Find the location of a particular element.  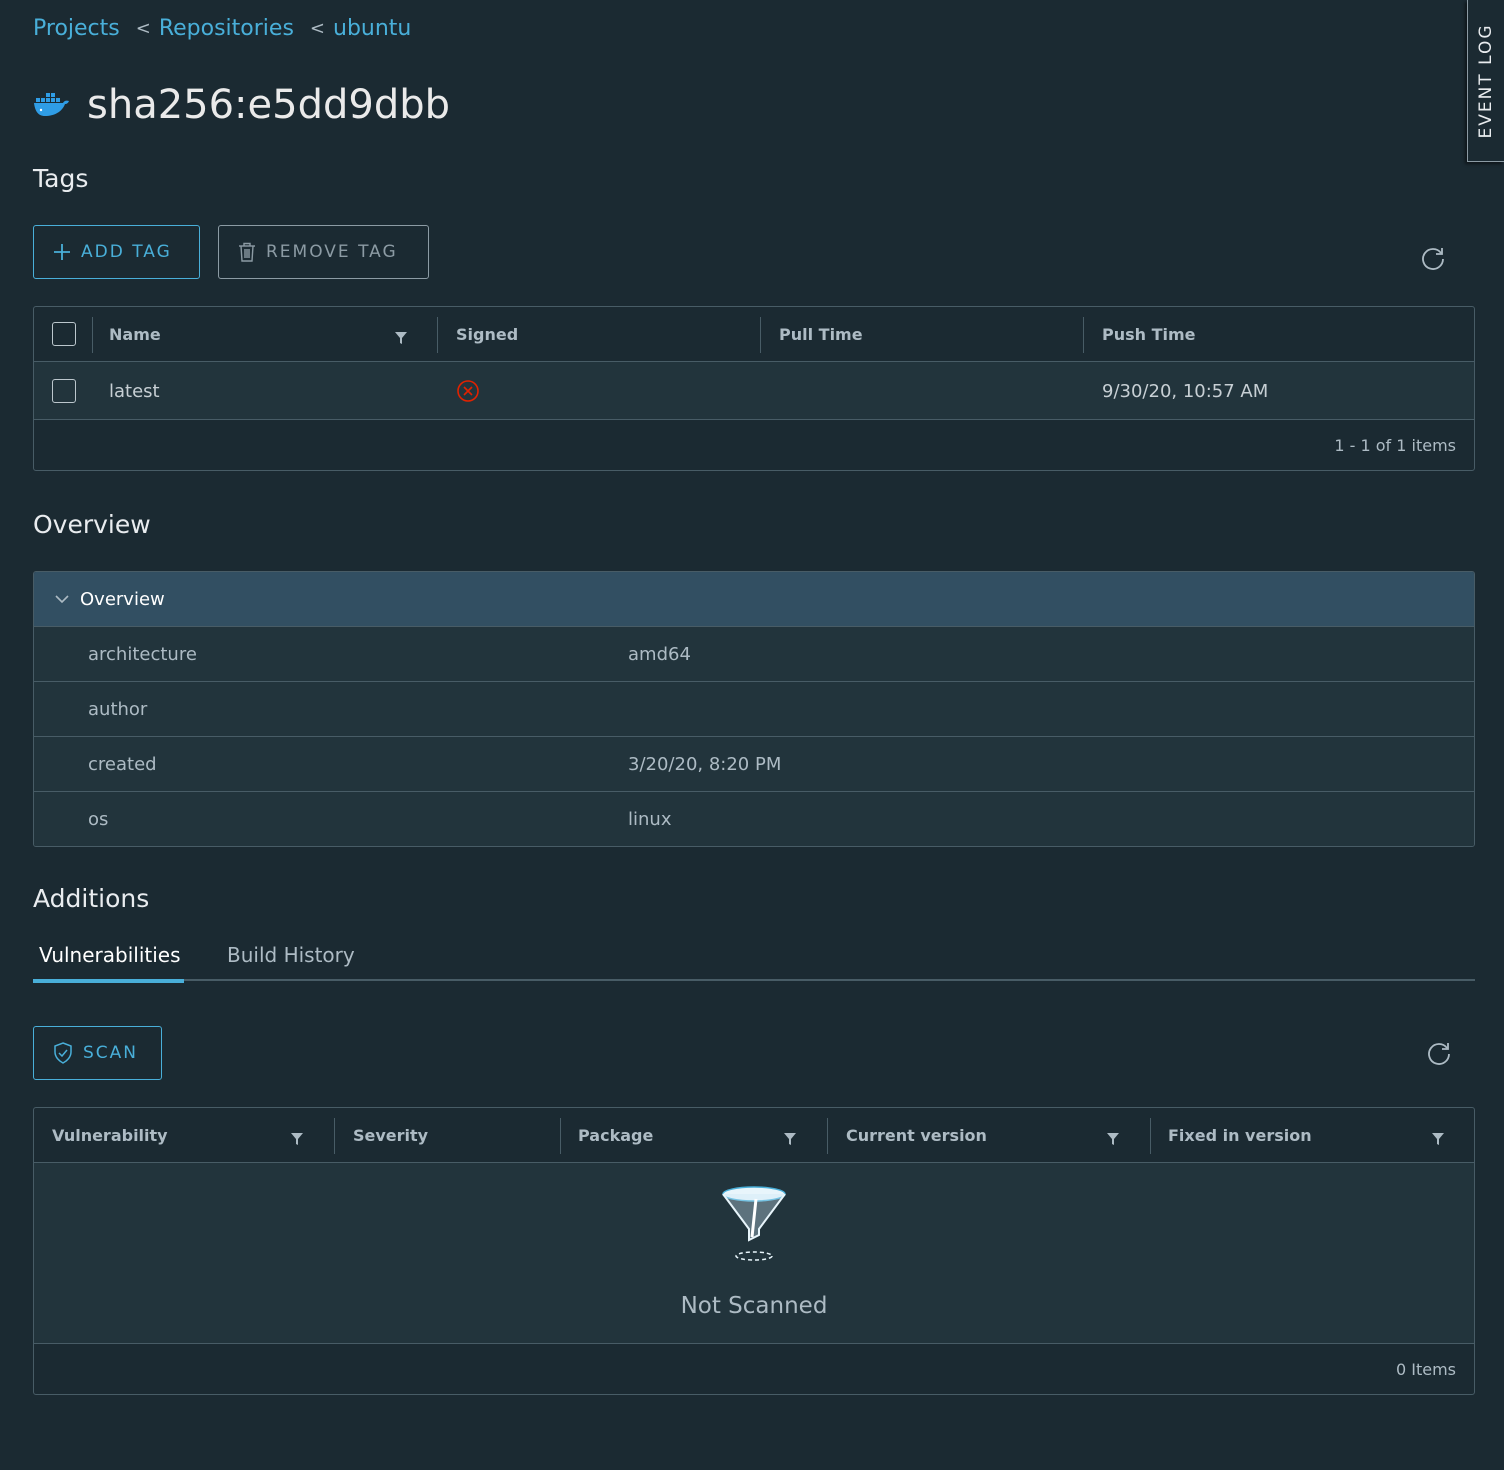

column-pull-time: Pull Time is located at coordinates (821, 334).